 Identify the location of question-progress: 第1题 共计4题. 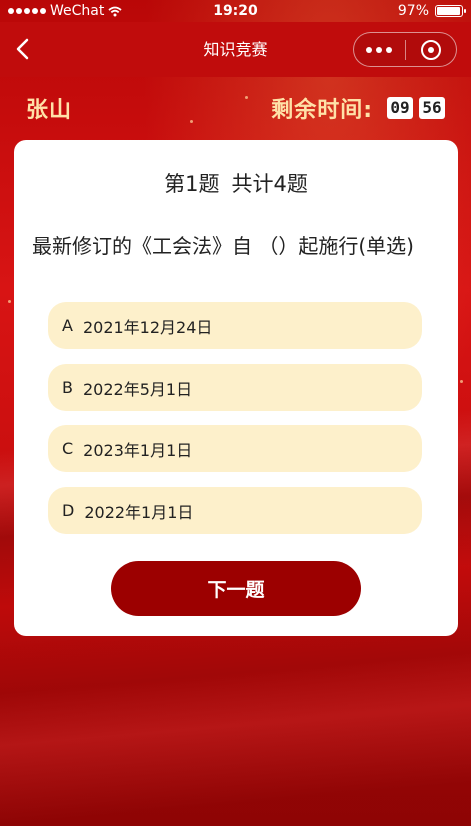
(236, 183).